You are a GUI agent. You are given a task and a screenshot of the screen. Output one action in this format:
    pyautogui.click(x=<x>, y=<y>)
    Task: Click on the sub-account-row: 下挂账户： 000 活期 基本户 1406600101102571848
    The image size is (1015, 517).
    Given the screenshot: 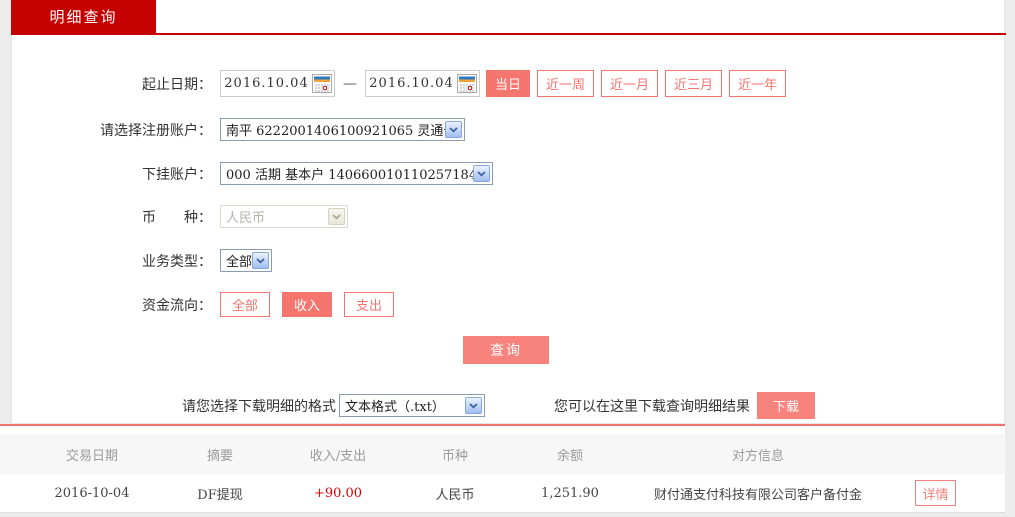 What is the action you would take?
    pyautogui.click(x=508, y=173)
    